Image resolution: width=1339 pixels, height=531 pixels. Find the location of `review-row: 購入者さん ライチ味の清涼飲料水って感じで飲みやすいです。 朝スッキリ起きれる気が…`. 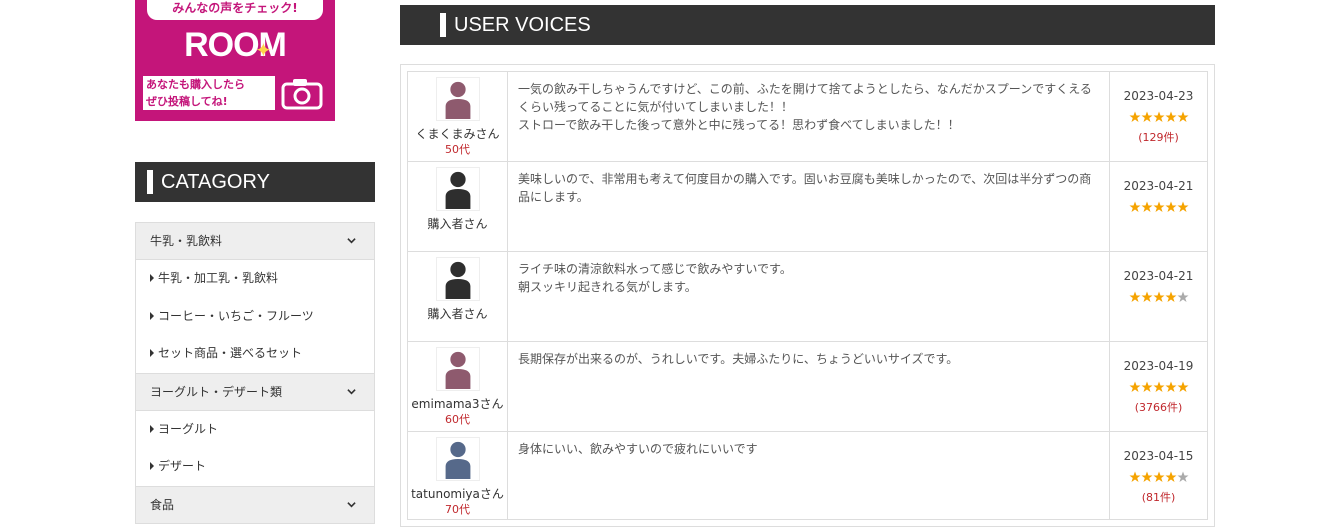

review-row: 購入者さん ライチ味の清涼飲料水って感じで飲みやすいです。 朝スッキリ起きれる気が… is located at coordinates (807, 297).